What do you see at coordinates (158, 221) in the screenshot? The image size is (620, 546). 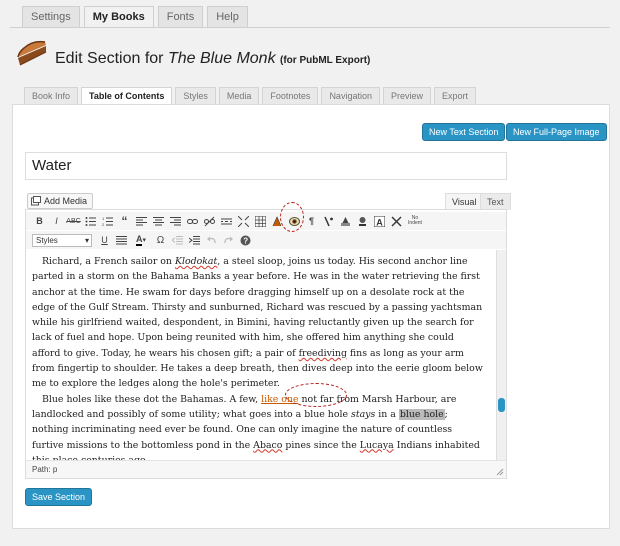 I see `align-center-icon` at bounding box center [158, 221].